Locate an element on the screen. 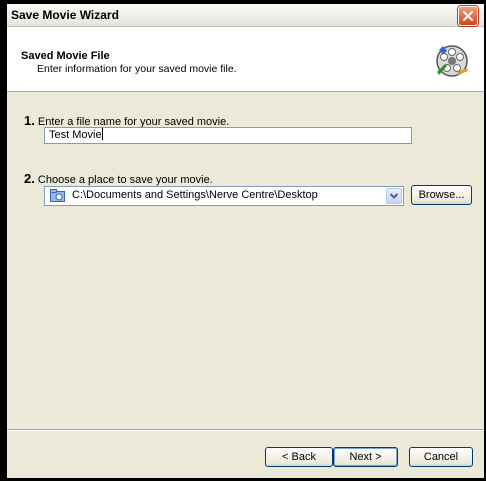 The width and height of the screenshot is (486, 481). filename-input: Test Movie is located at coordinates (228, 135).